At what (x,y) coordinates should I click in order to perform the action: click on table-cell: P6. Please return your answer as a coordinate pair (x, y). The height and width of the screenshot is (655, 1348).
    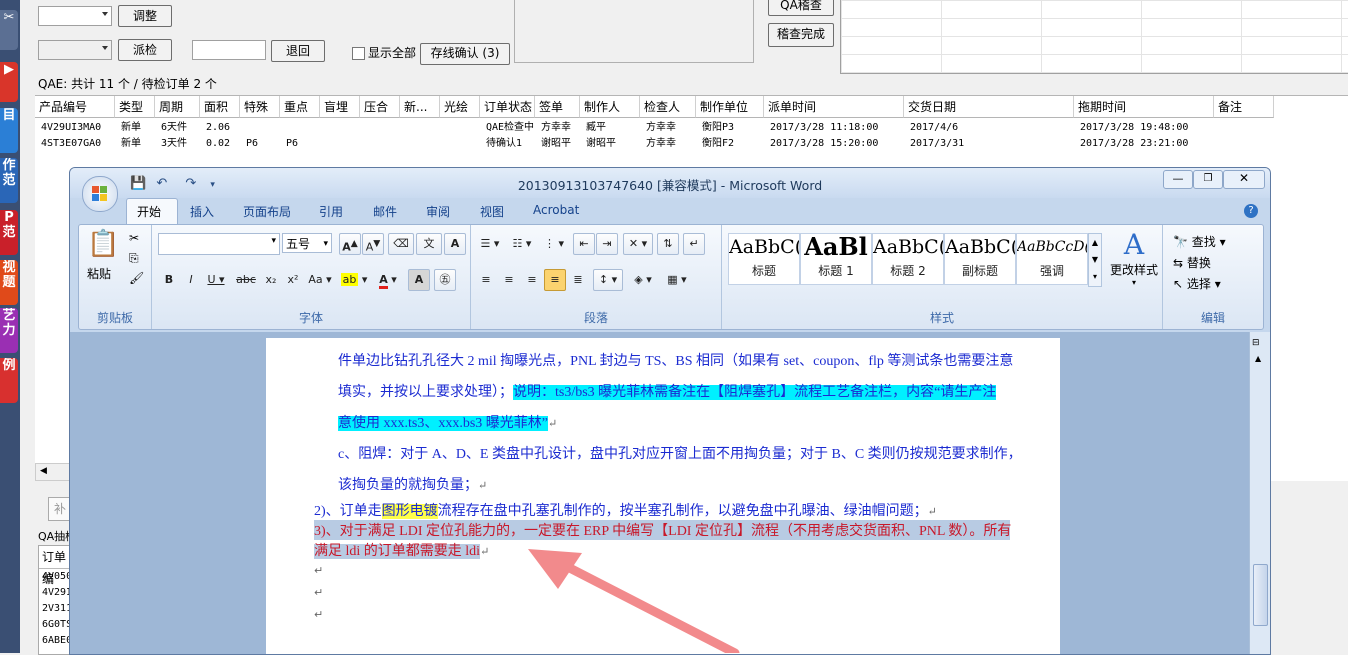
    Looking at the image, I should click on (300, 144).